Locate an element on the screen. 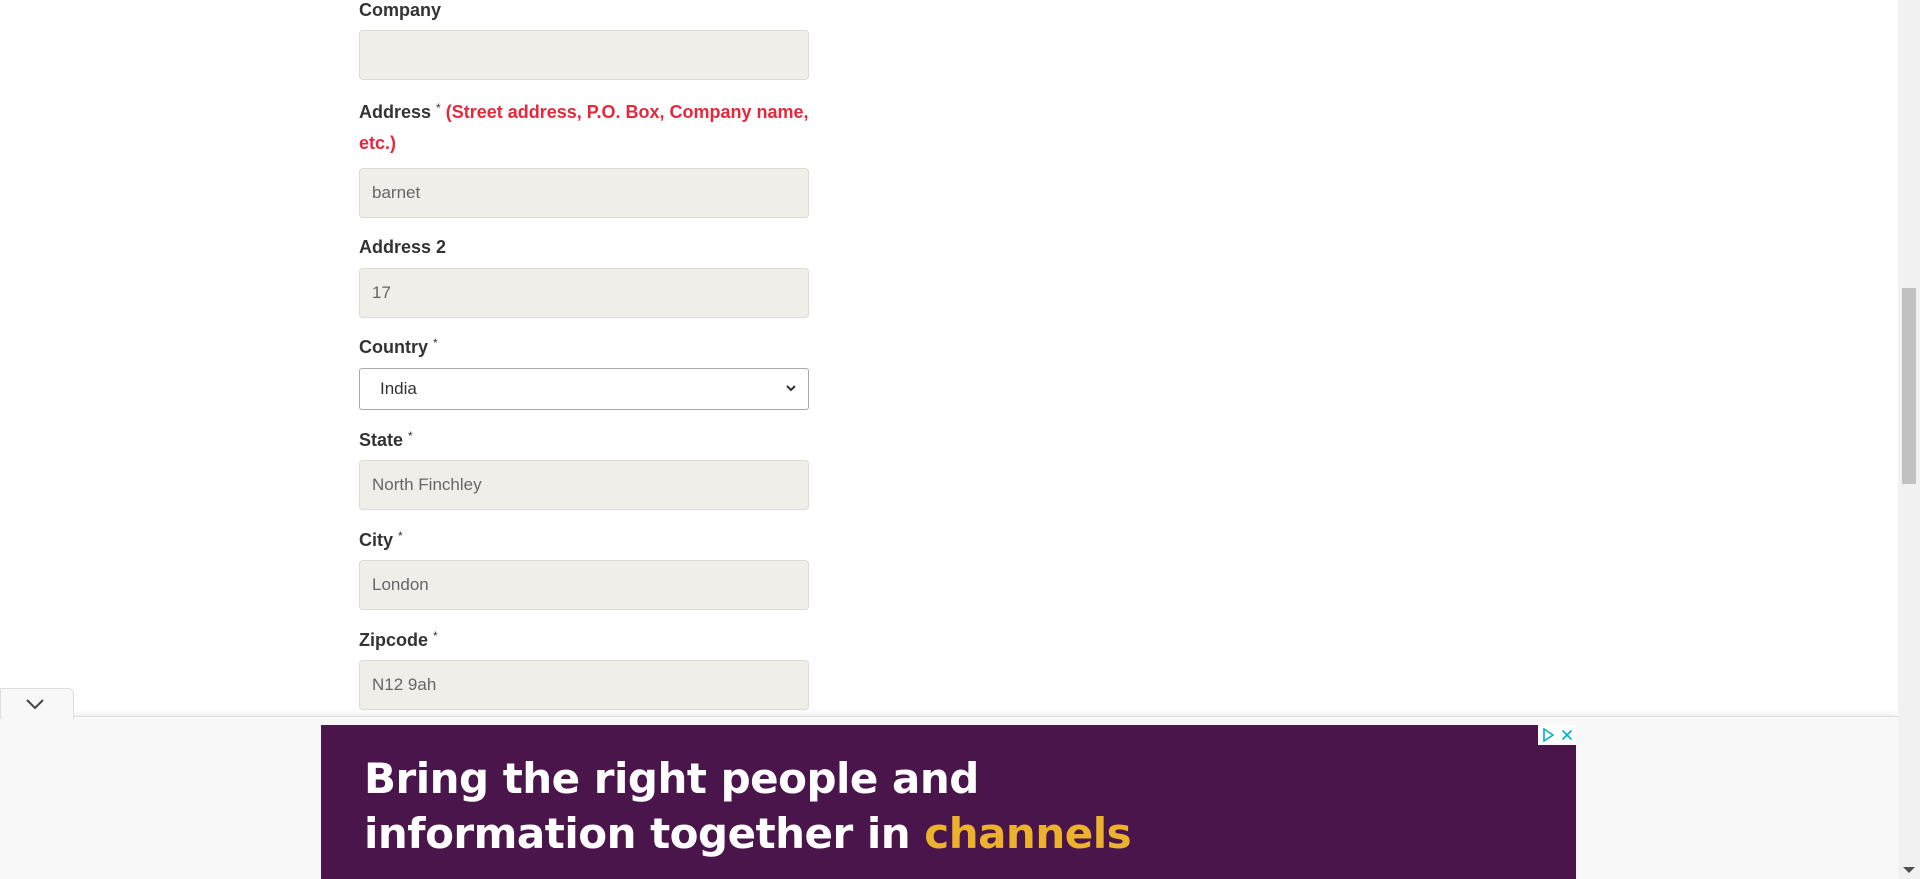 This screenshot has height=879, width=1920. country-required-mark: * is located at coordinates (435, 343).